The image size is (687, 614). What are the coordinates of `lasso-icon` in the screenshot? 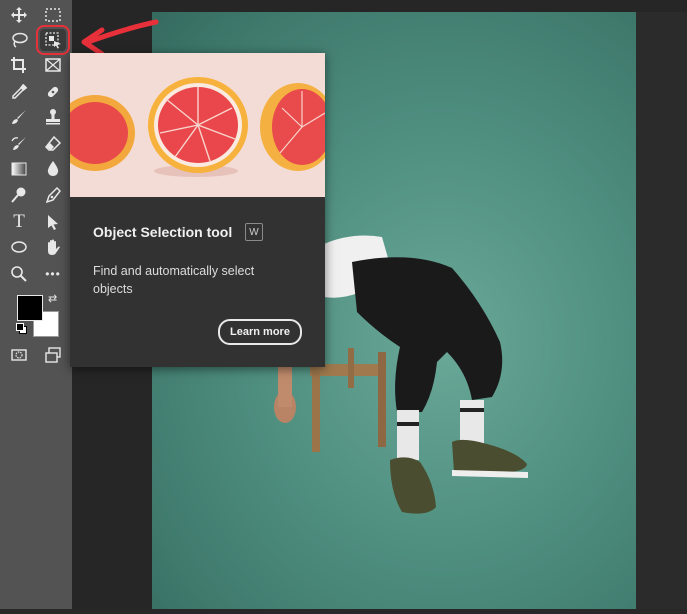 It's located at (20, 40).